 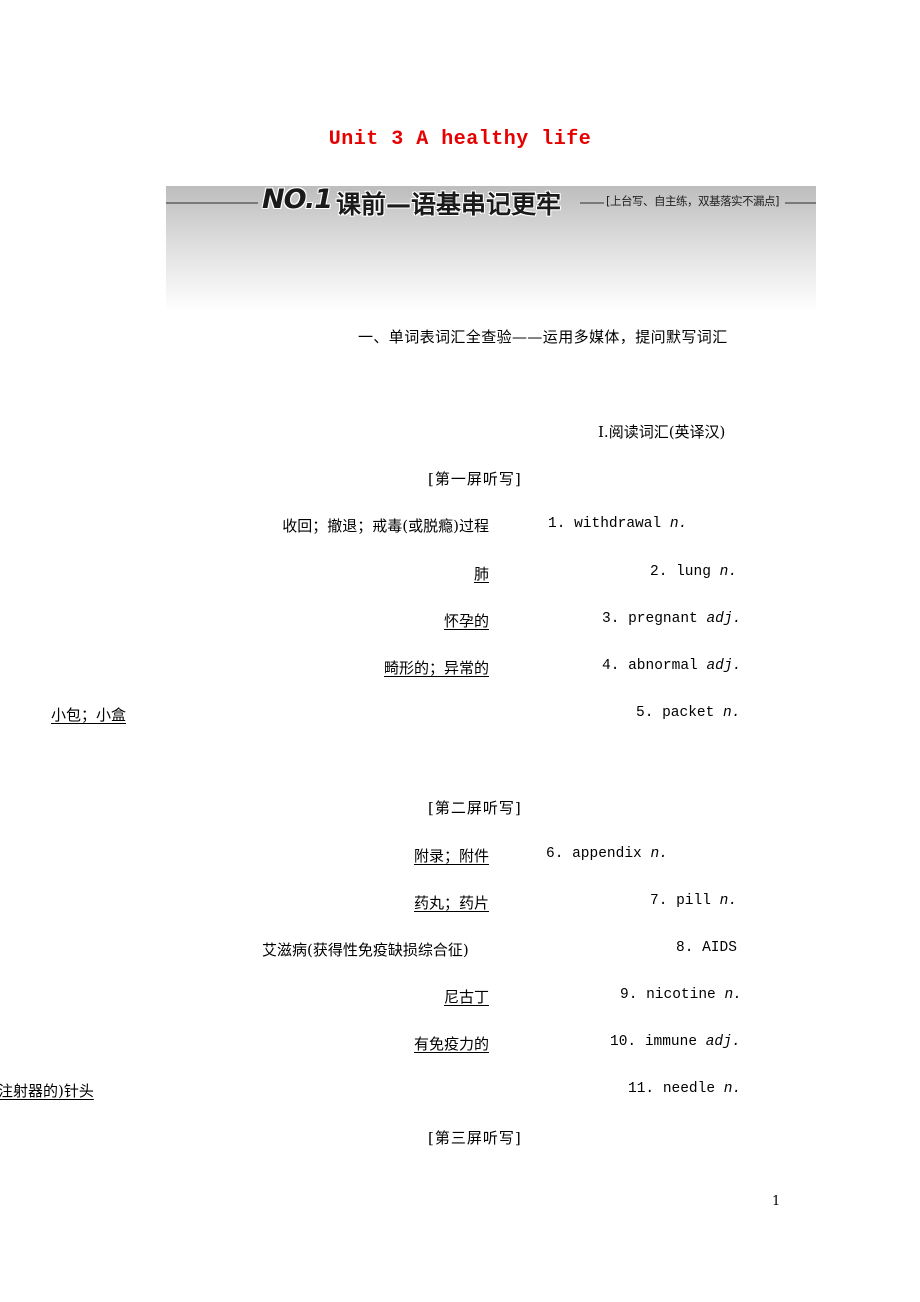 What do you see at coordinates (659, 901) in the screenshot?
I see `vocab-number: 7.` at bounding box center [659, 901].